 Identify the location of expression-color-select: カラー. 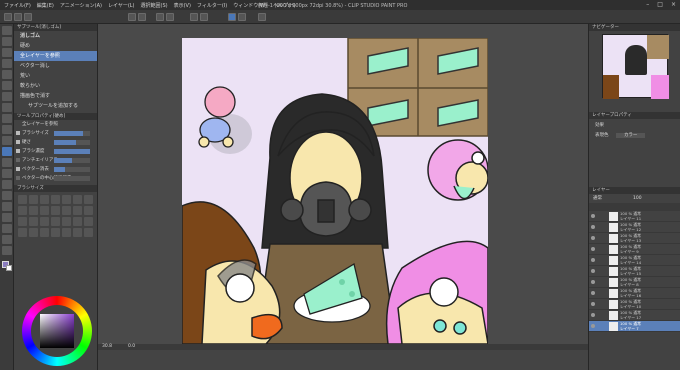
(630, 135).